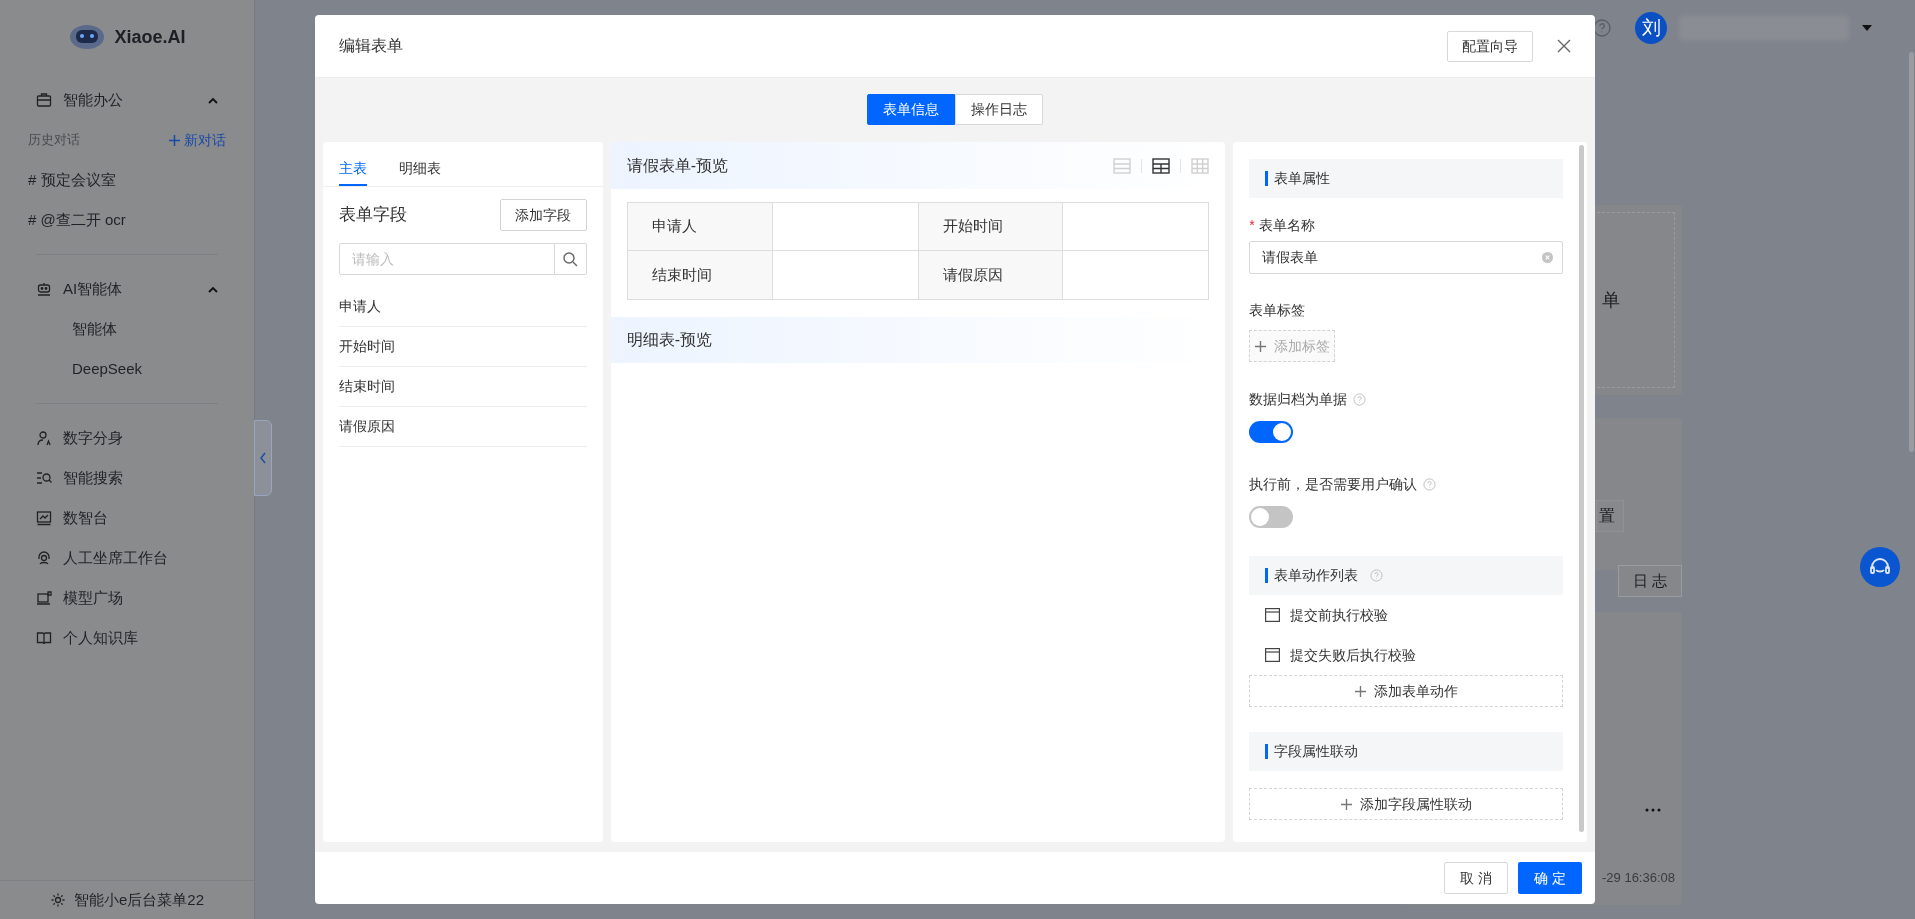 Image resolution: width=1915 pixels, height=919 pixels. What do you see at coordinates (353, 169) in the screenshot?
I see `tab: 主表` at bounding box center [353, 169].